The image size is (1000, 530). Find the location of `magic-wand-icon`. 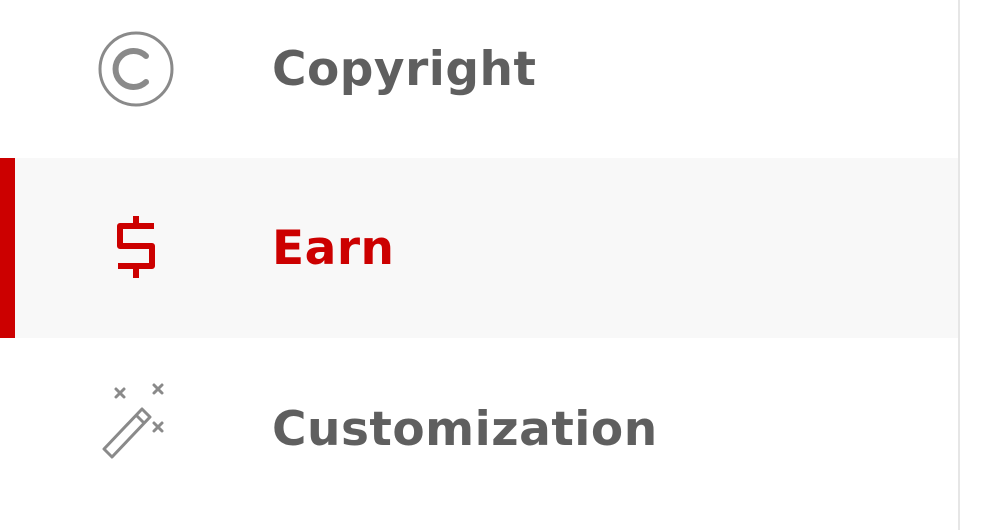

magic-wand-icon is located at coordinates (136, 419).